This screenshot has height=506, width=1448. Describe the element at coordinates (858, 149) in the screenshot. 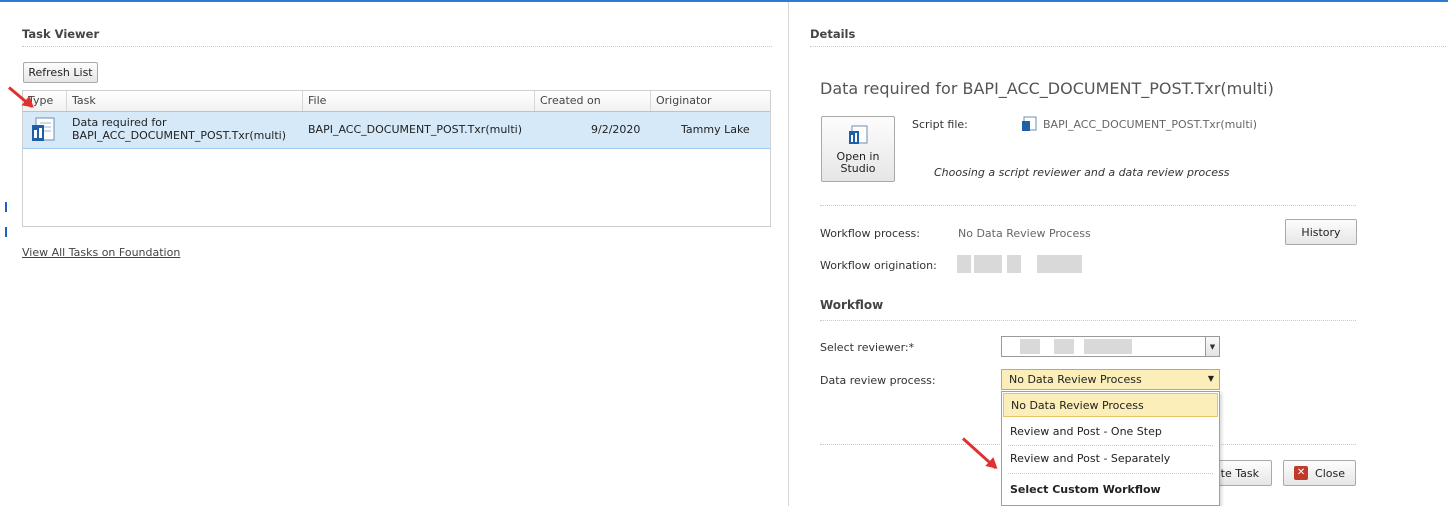

I see `open-in-studio-button: Open in Studio` at that location.